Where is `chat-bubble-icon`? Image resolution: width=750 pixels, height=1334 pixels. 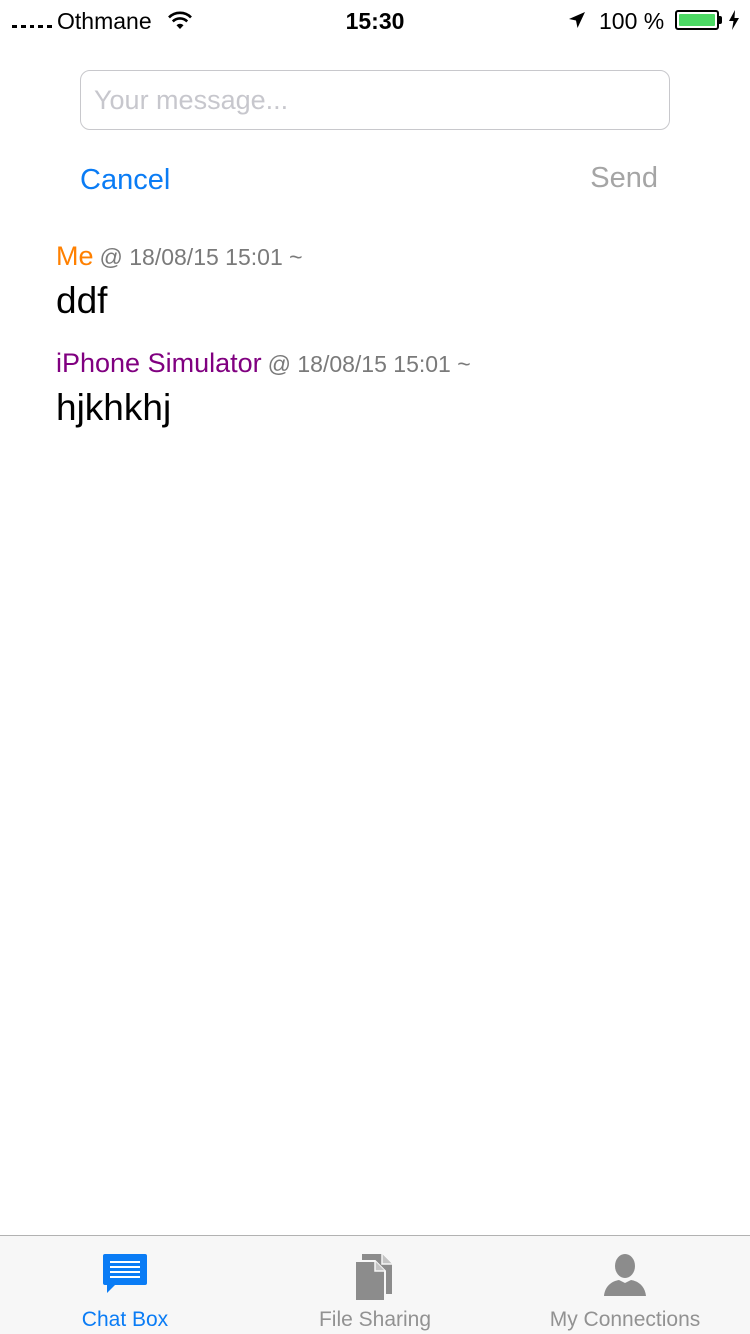 chat-bubble-icon is located at coordinates (125, 1273).